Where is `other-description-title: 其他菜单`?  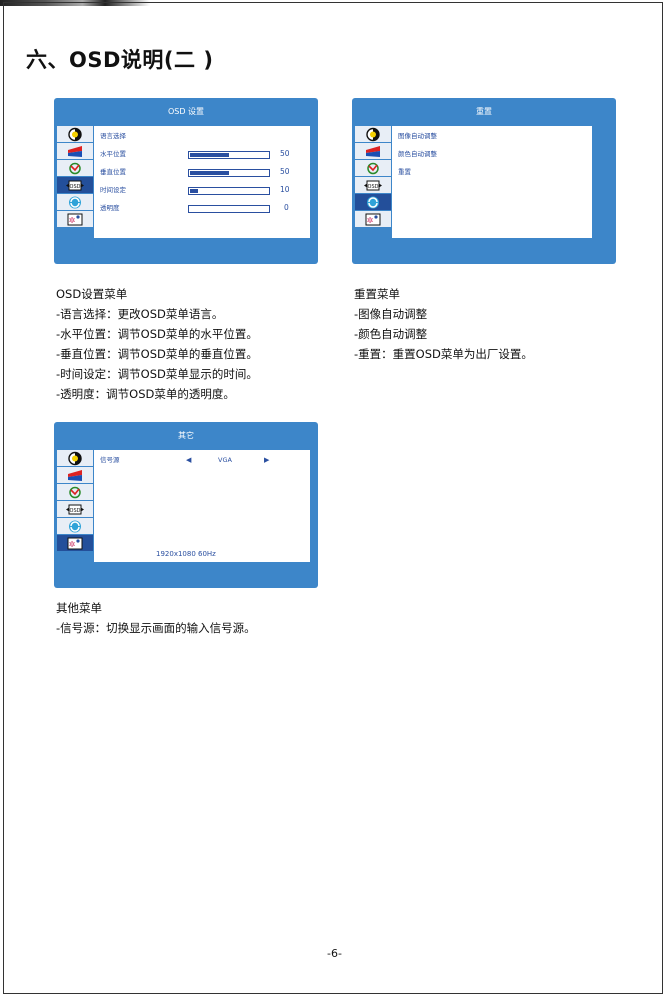
other-description-title: 其他菜单 is located at coordinates (79, 608).